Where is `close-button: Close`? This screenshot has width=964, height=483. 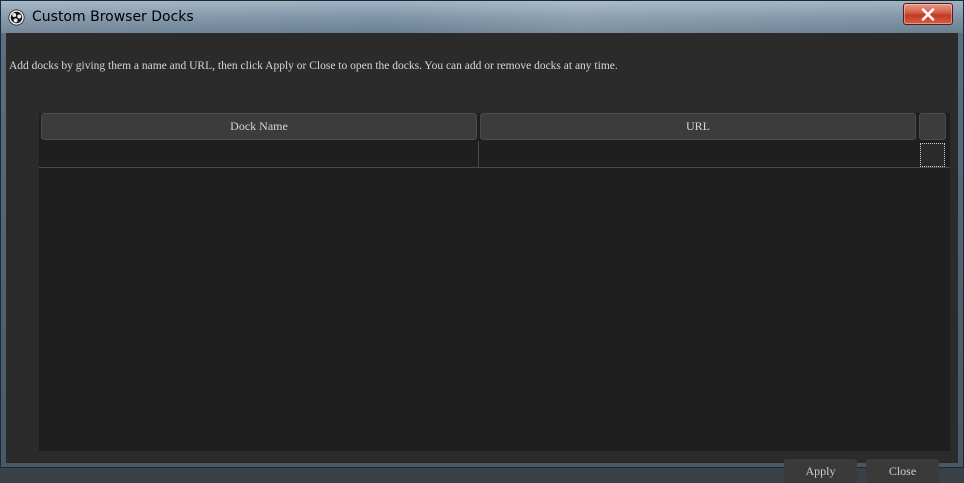 close-button: Close is located at coordinates (902, 471).